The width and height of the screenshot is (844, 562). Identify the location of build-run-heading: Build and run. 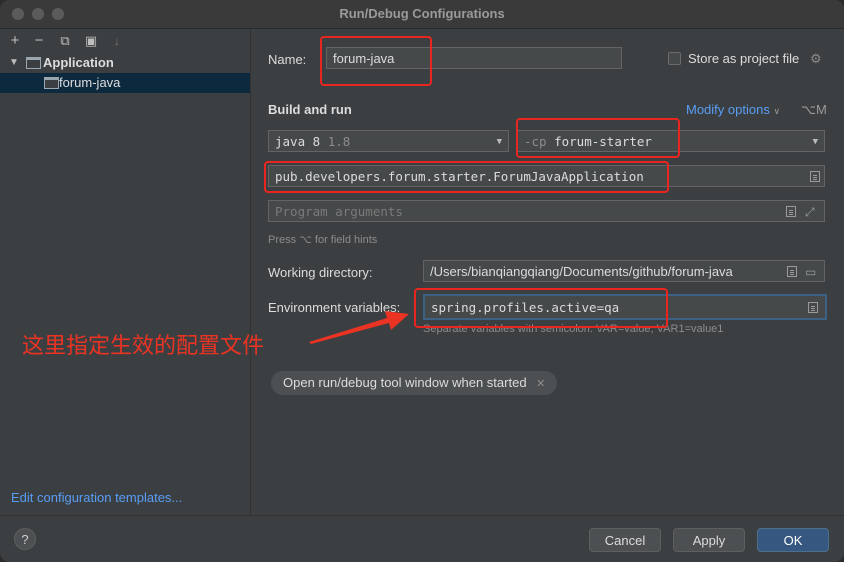
(310, 109).